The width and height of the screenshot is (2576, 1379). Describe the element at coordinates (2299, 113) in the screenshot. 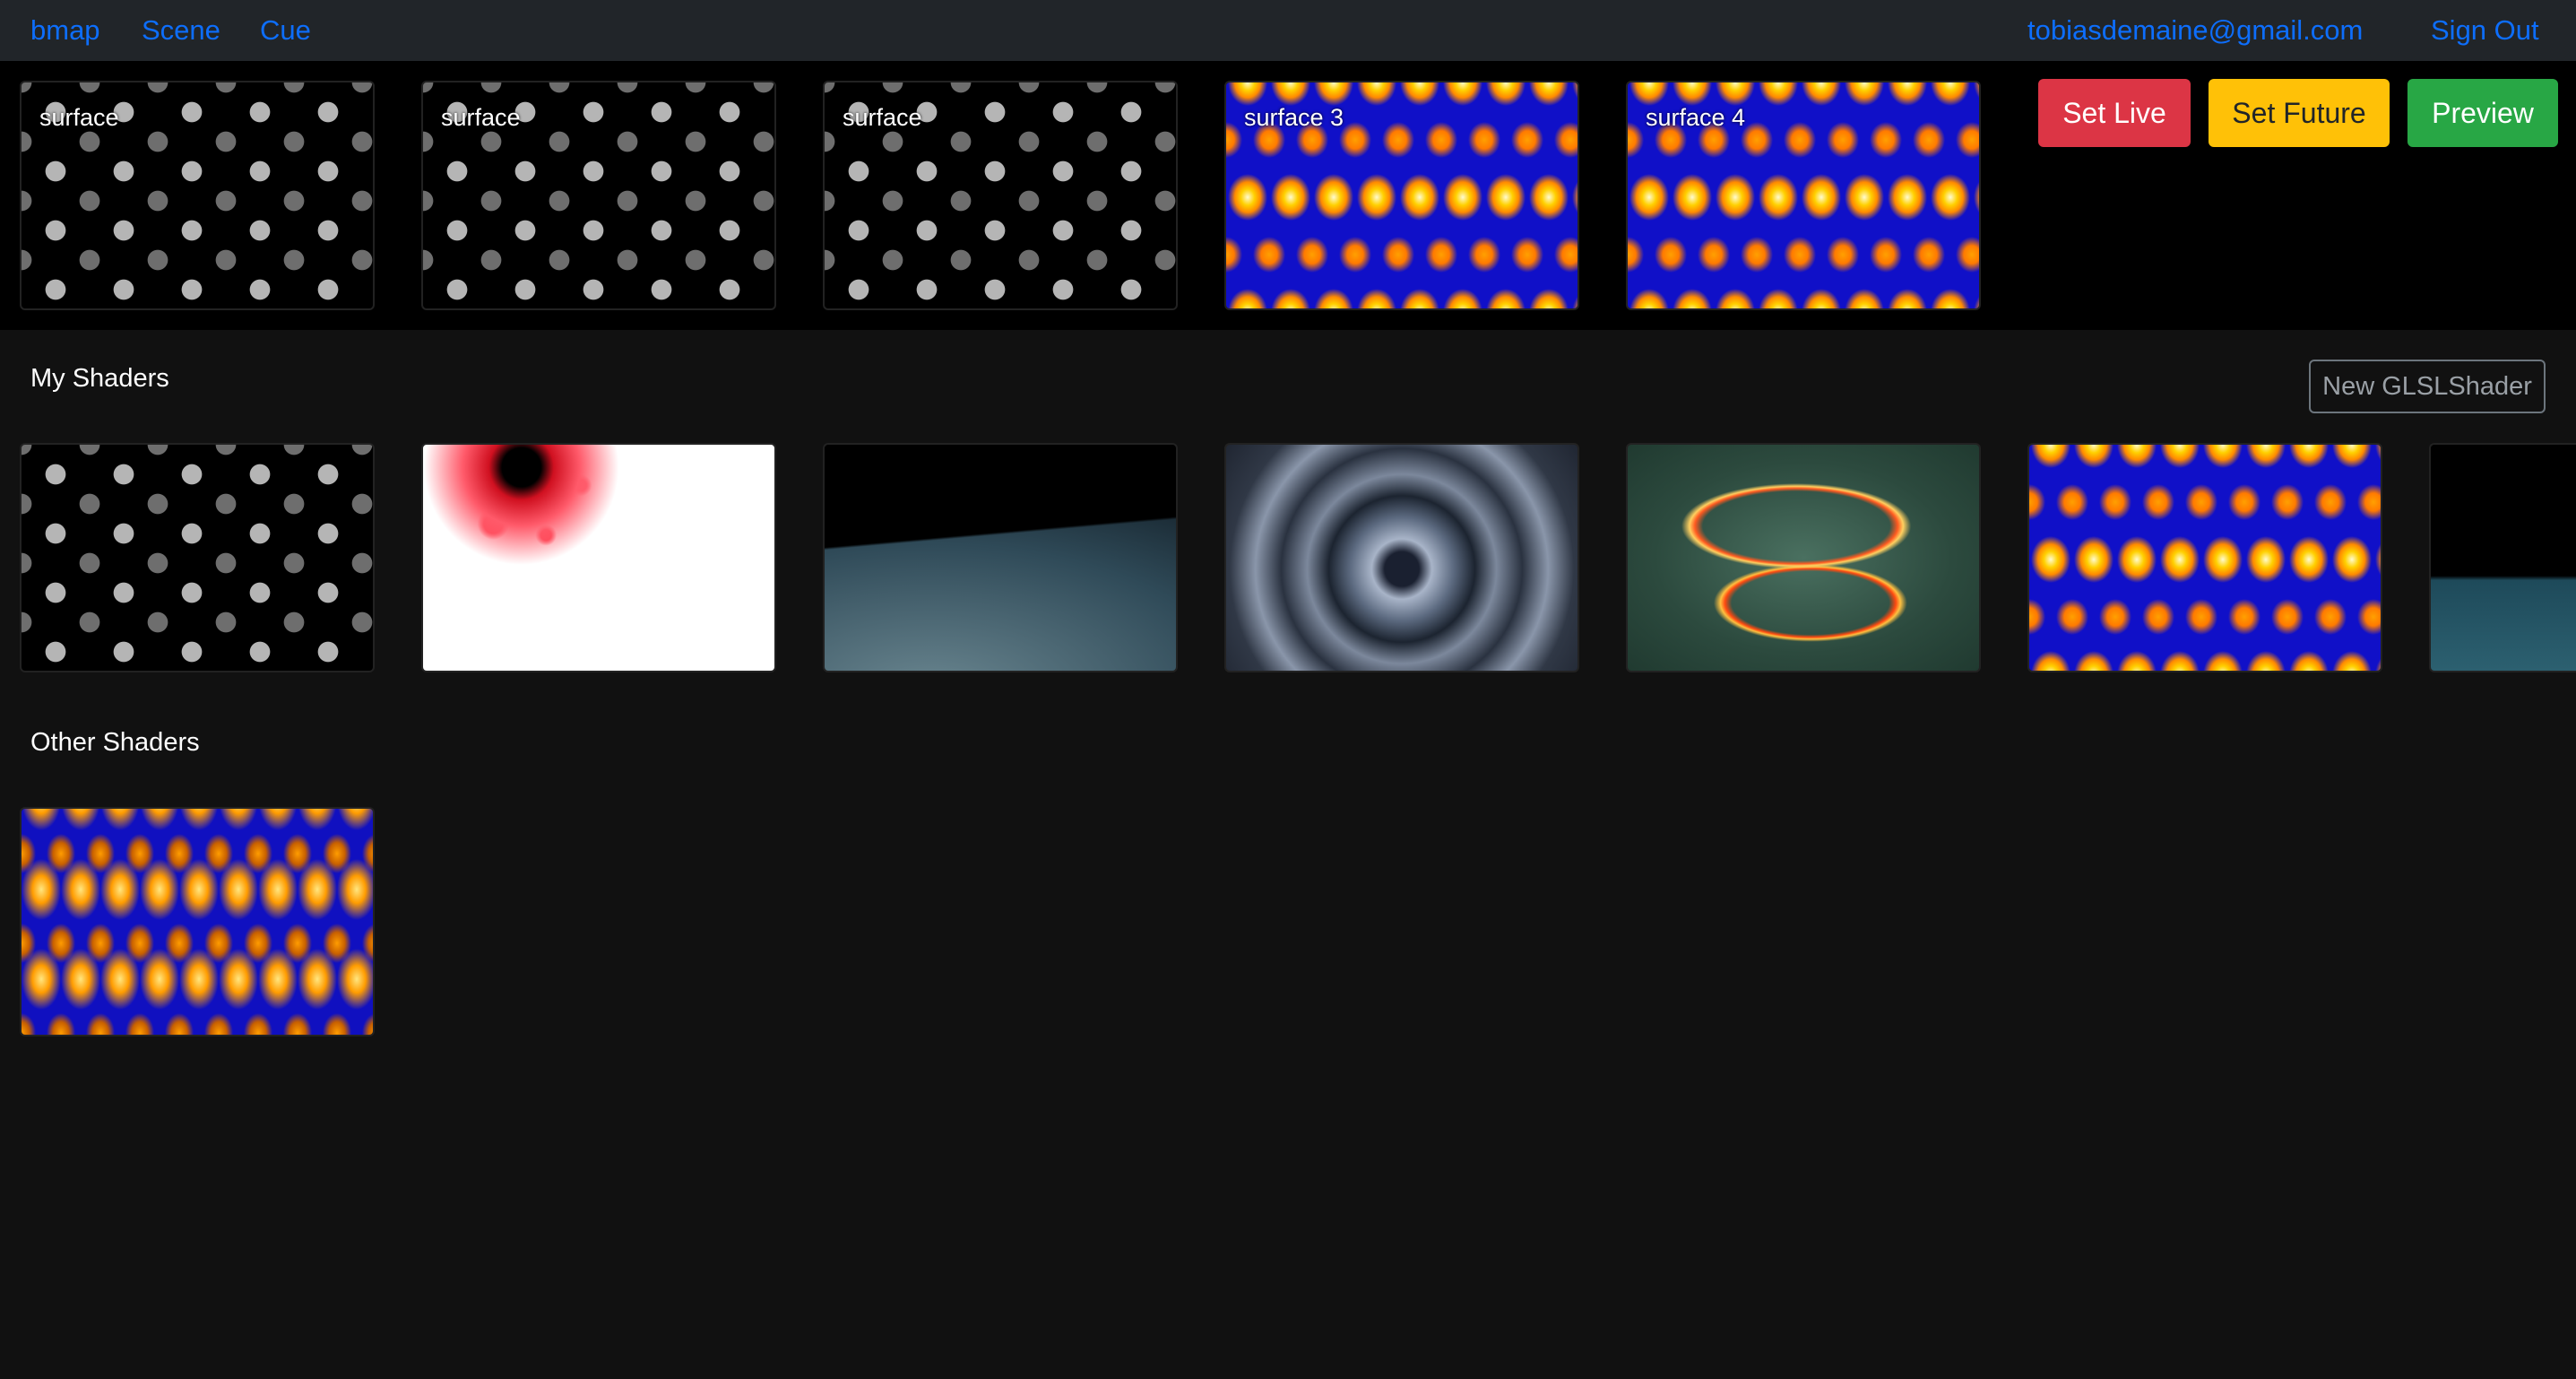

I see `set-future-button: Set Future` at that location.